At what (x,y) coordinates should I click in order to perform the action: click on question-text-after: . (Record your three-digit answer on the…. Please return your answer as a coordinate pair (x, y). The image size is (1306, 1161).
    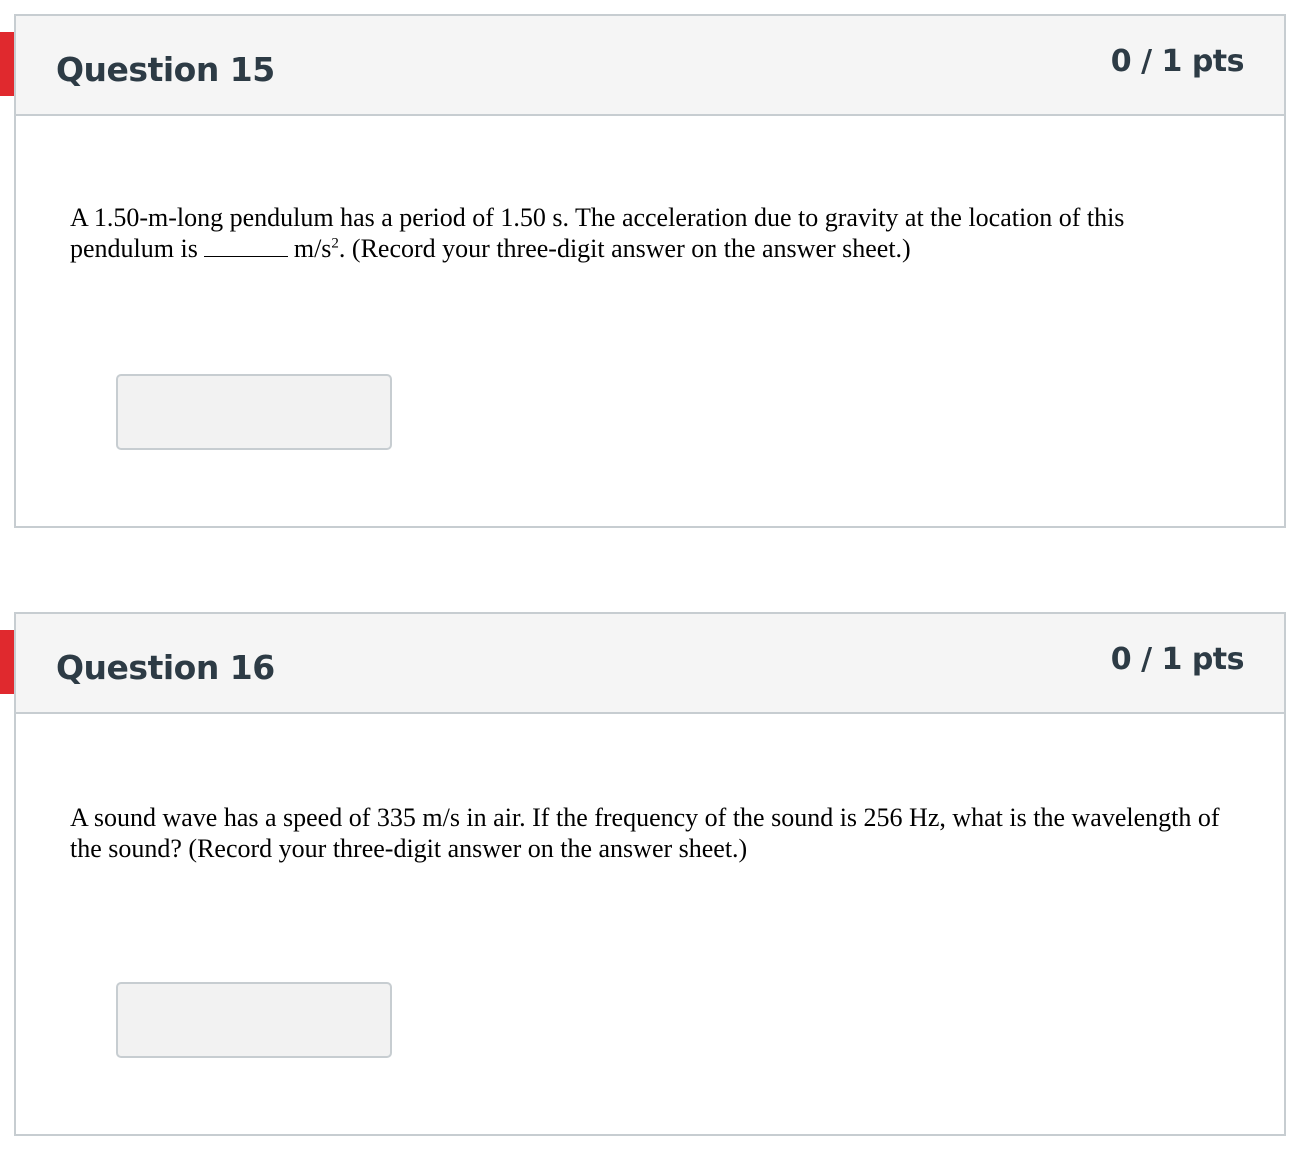
    Looking at the image, I should click on (624, 248).